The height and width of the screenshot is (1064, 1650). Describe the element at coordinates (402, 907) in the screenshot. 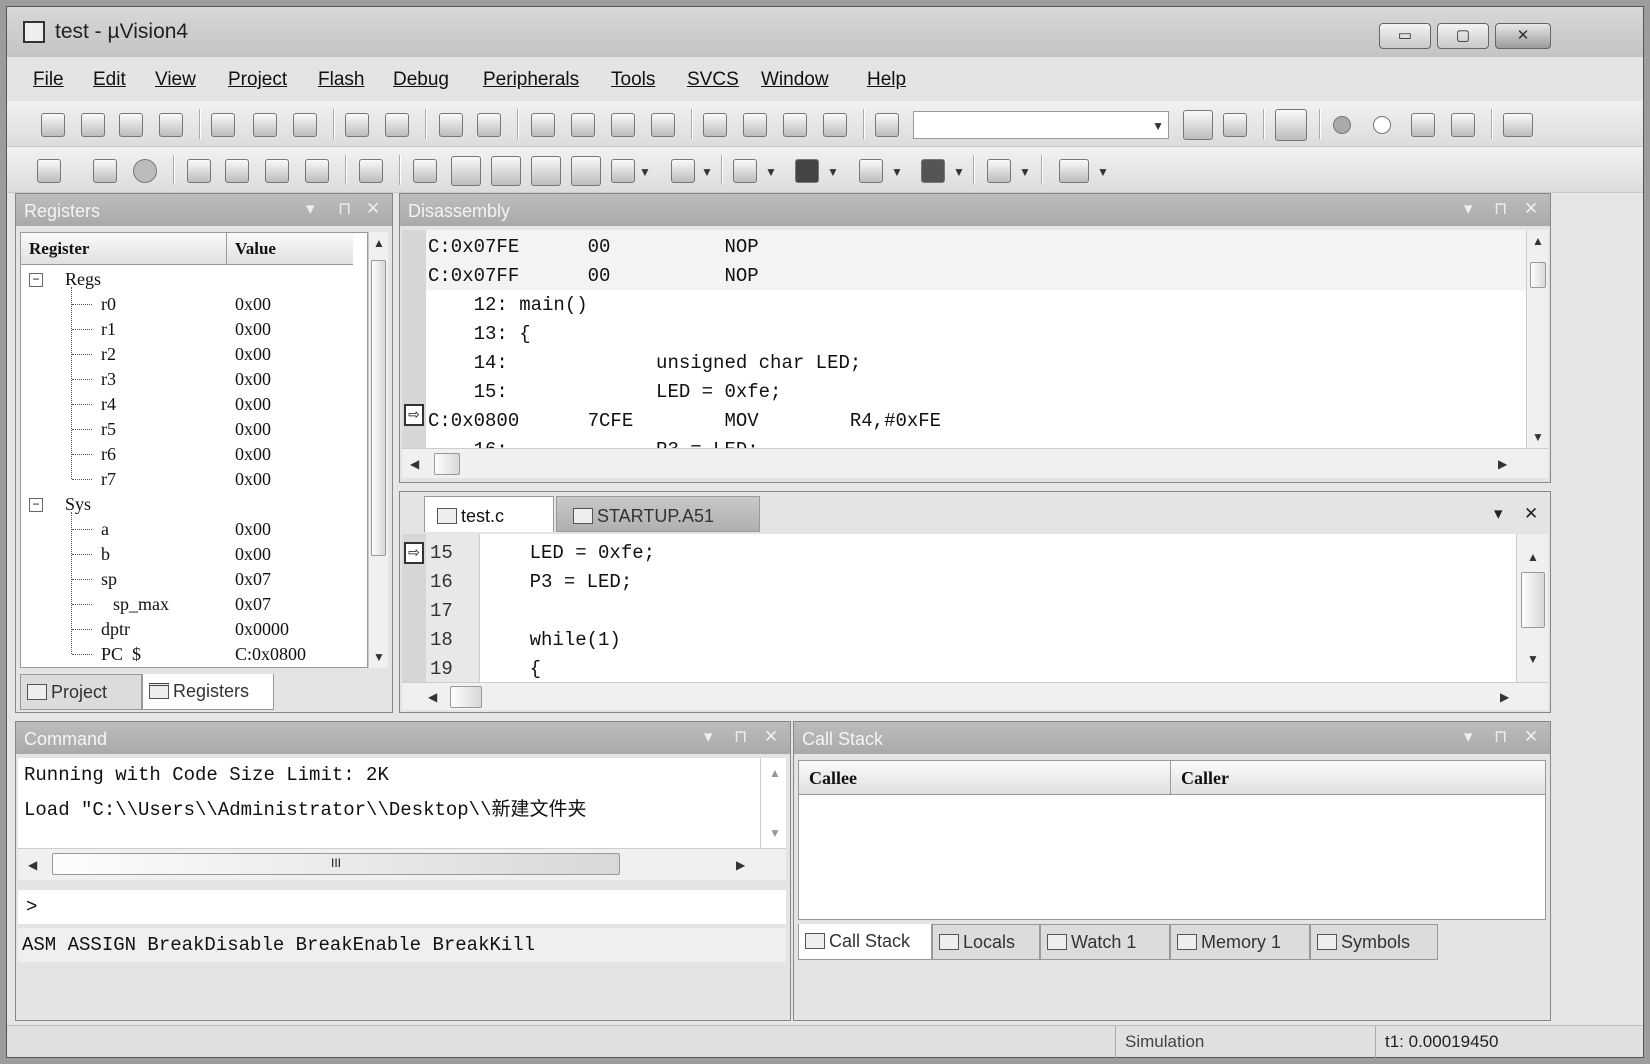

I see `command-input: >` at that location.